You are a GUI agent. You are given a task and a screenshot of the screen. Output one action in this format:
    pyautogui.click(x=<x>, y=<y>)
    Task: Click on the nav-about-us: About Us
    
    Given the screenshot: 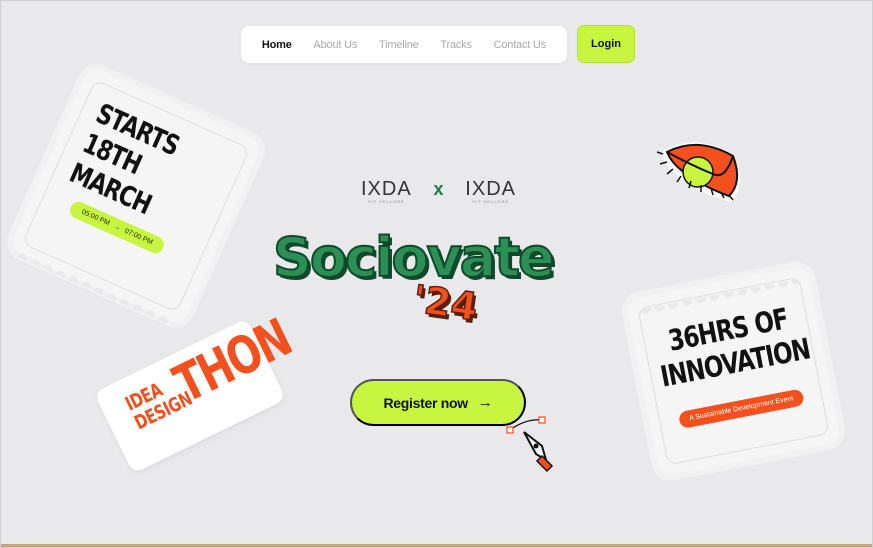 What is the action you would take?
    pyautogui.click(x=336, y=45)
    